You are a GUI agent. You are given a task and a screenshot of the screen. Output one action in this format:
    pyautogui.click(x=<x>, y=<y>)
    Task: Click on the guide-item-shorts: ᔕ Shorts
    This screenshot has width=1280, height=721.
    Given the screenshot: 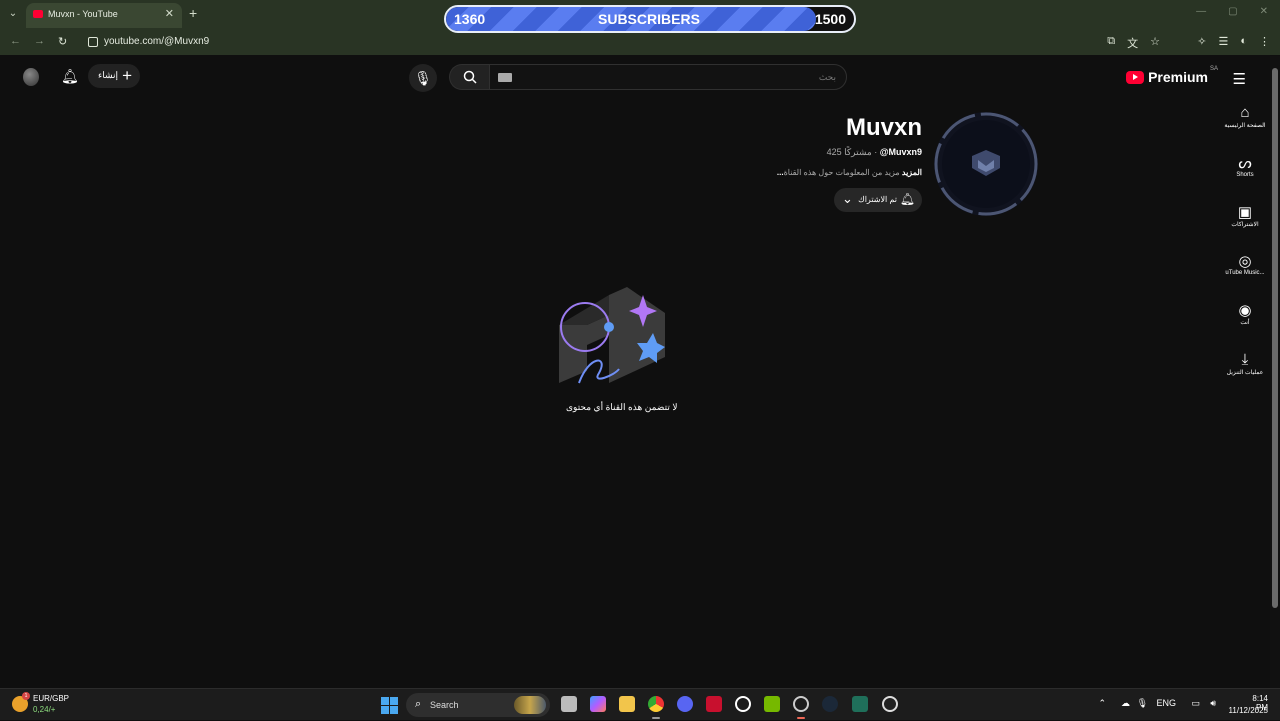 What is the action you would take?
    pyautogui.click(x=1245, y=166)
    